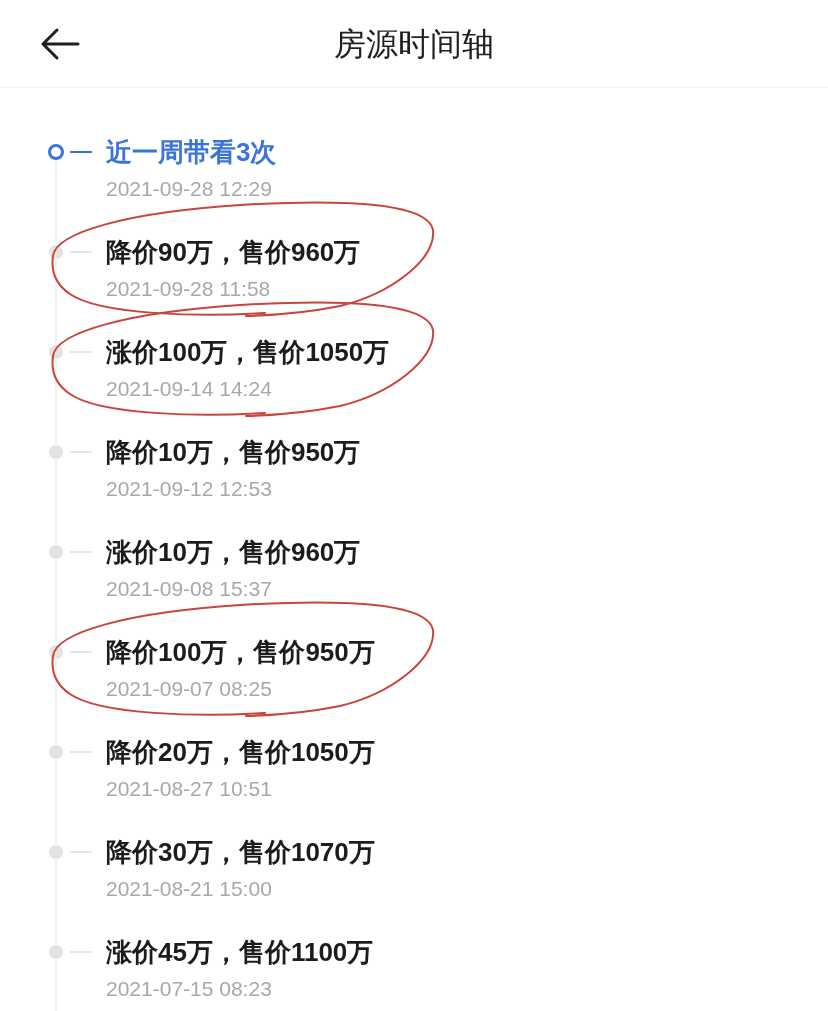 This screenshot has height=1011, width=828. What do you see at coordinates (240, 952) in the screenshot?
I see `event-title: 涨价45万，售价1100万` at bounding box center [240, 952].